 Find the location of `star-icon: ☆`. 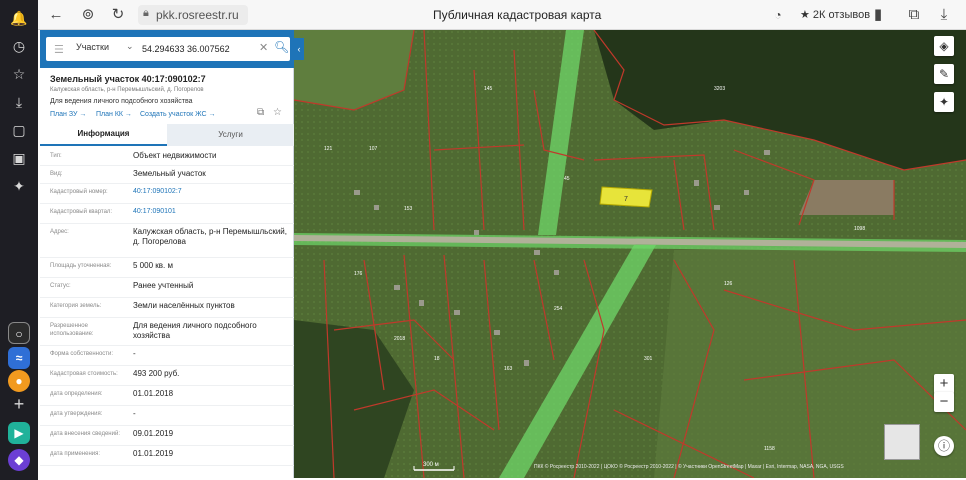

star-icon: ☆ is located at coordinates (19, 74).